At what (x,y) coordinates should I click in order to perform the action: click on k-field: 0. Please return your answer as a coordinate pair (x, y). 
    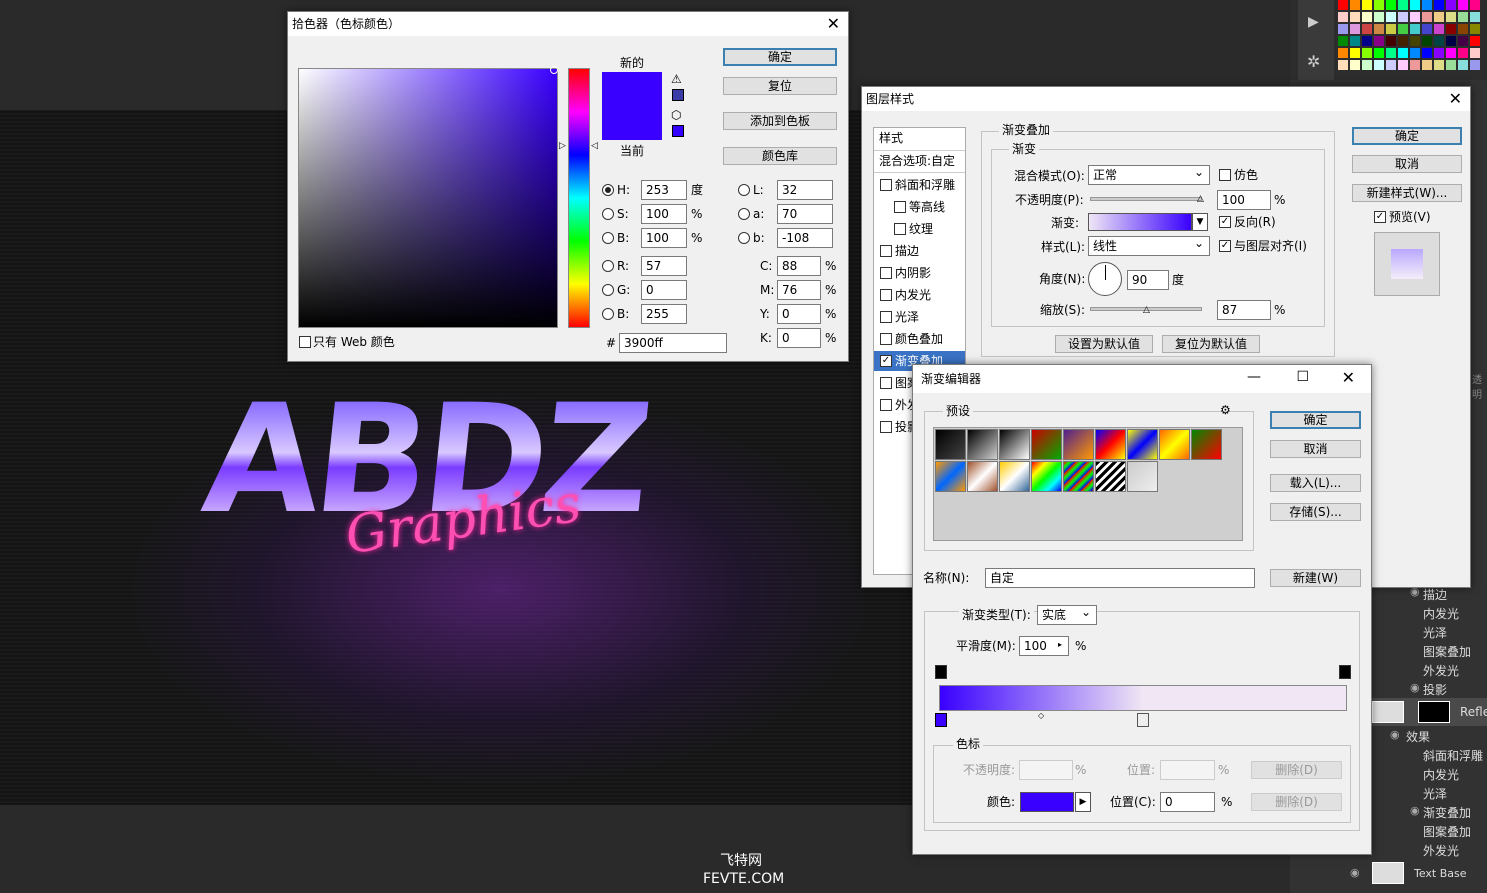
    Looking at the image, I should click on (799, 338).